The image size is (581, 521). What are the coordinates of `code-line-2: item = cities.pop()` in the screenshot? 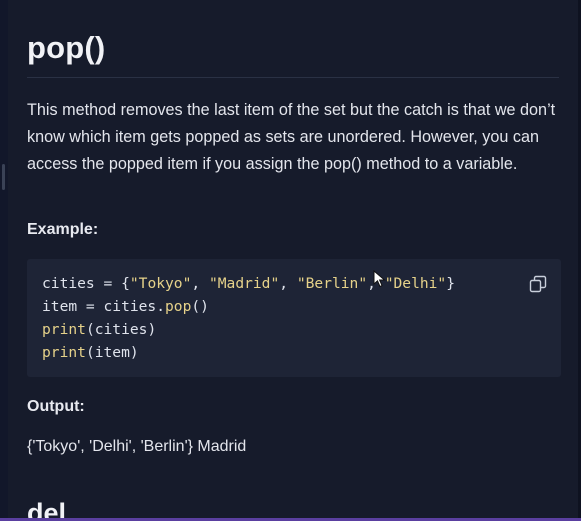 It's located at (301, 306).